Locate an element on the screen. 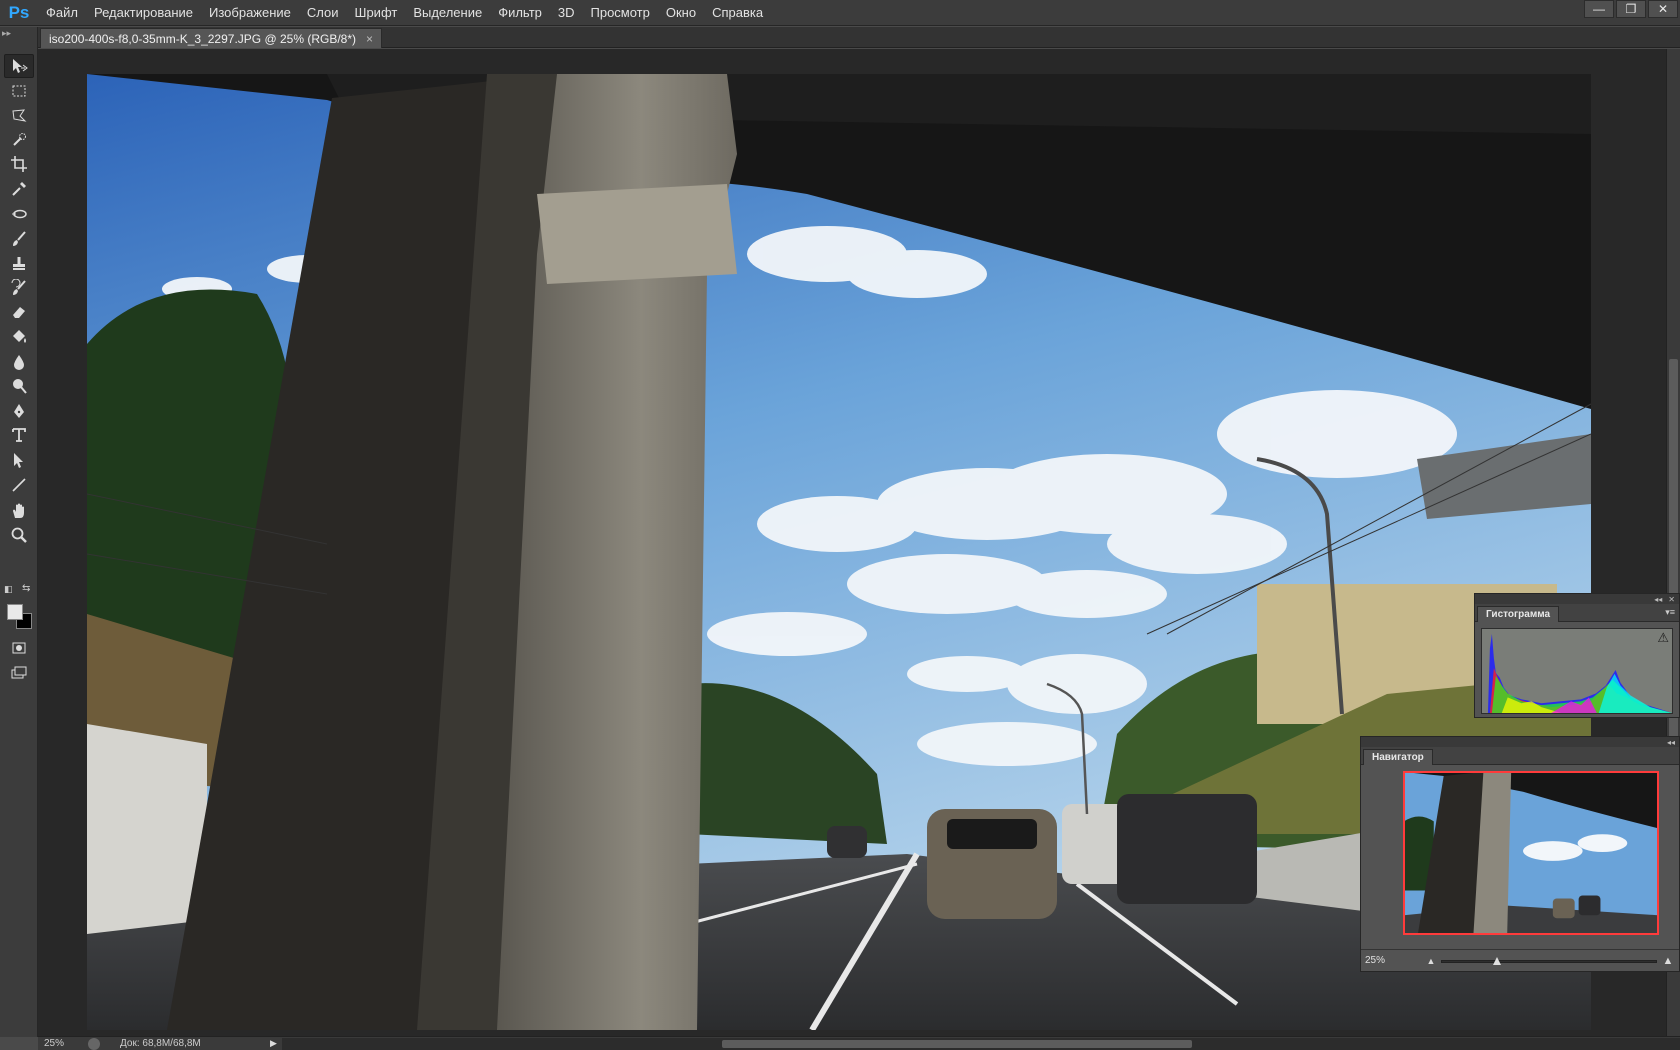 The image size is (1680, 1050). status-document-size: Док: 68,8M/68,8M is located at coordinates (160, 1043).